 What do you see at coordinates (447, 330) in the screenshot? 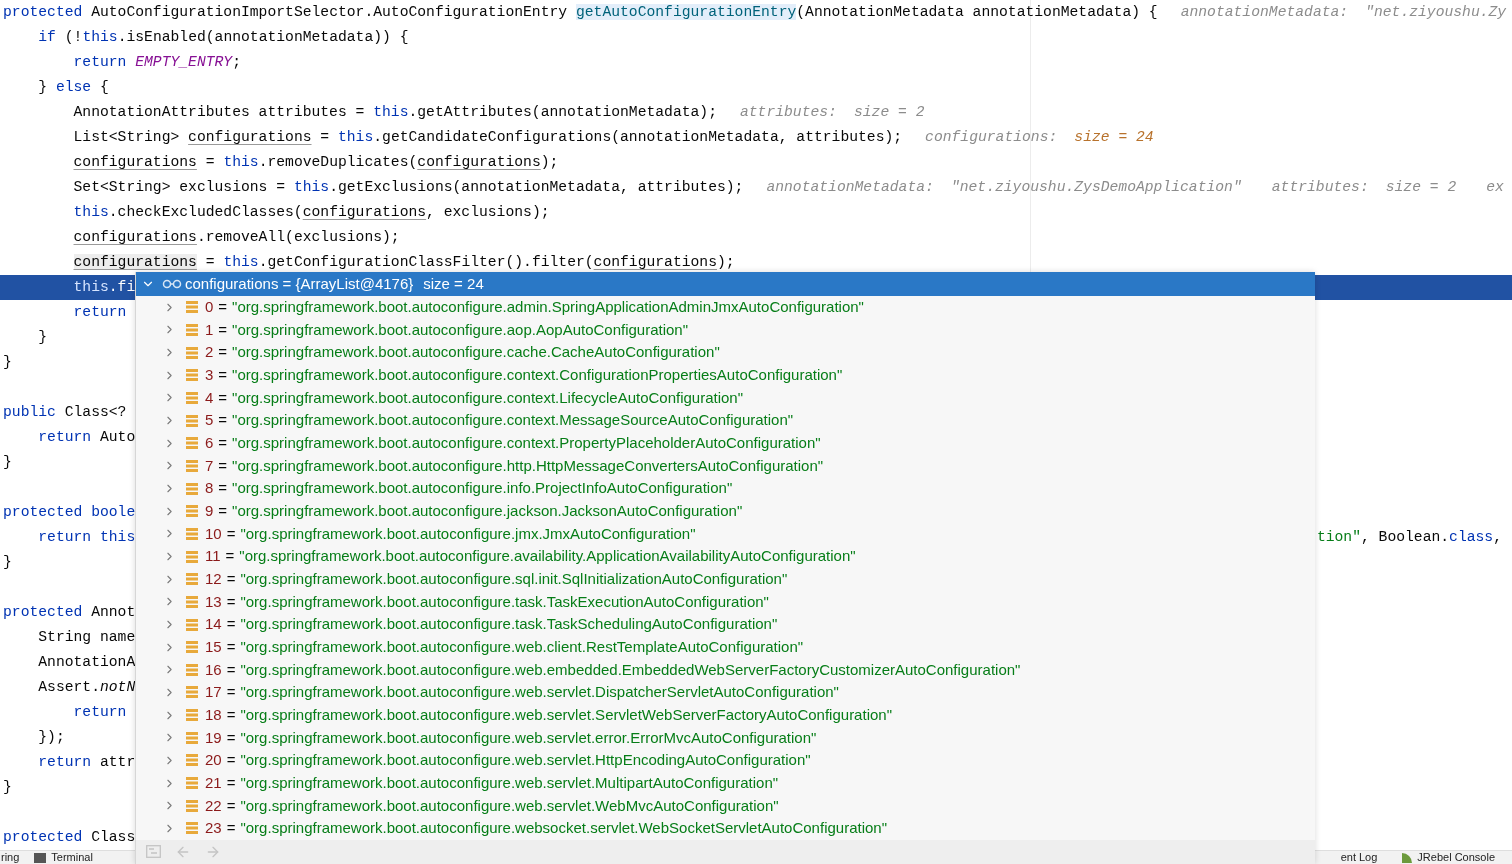
I see `list-entry: 1 = "org.springframework.boot.autoconfigure.aop.AopAutoConfiguration"` at bounding box center [447, 330].